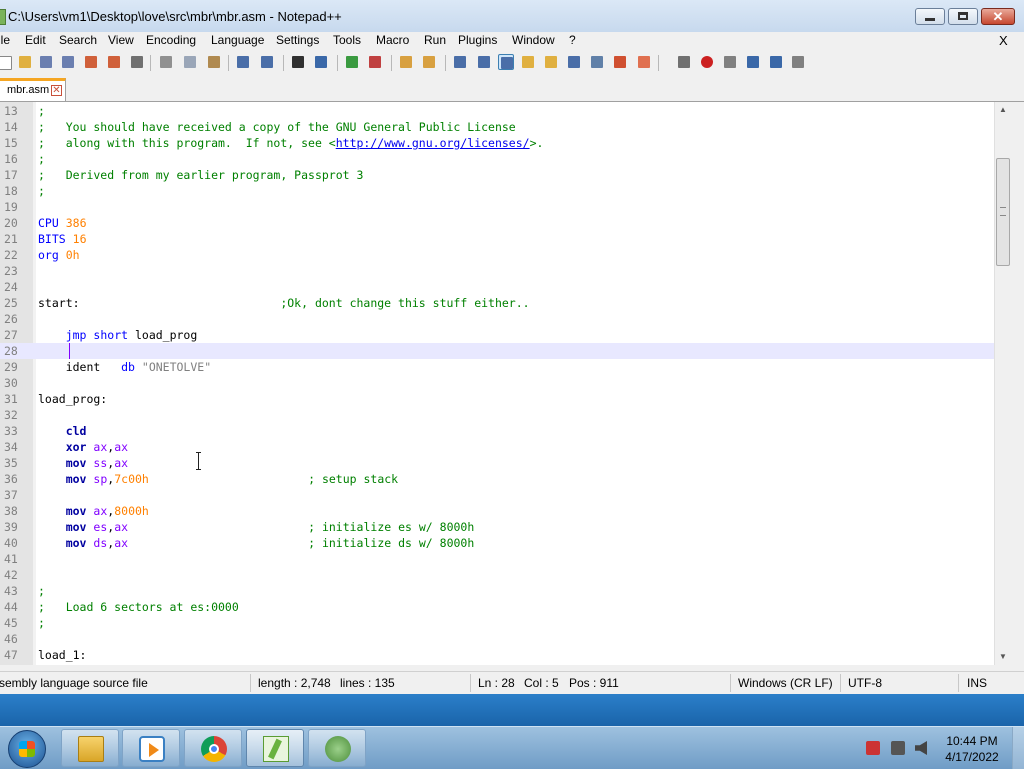  What do you see at coordinates (352, 62) in the screenshot?
I see `zoom-in-button` at bounding box center [352, 62].